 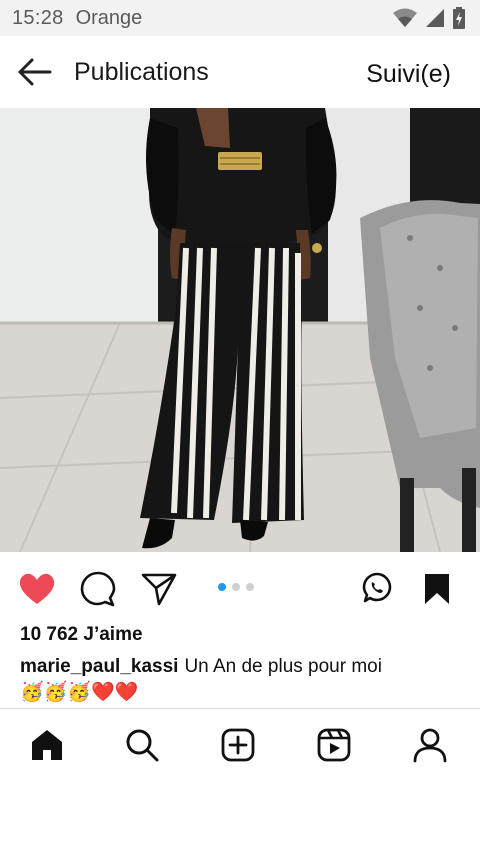 What do you see at coordinates (38, 17) in the screenshot?
I see `status-time: 15:28` at bounding box center [38, 17].